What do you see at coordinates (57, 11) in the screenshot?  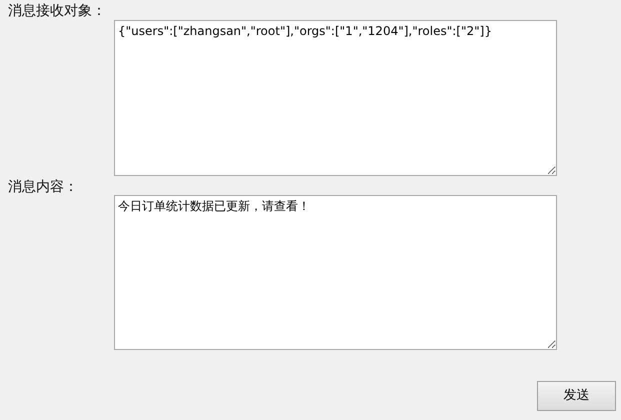 I see `field-label: 消息接收对象：` at bounding box center [57, 11].